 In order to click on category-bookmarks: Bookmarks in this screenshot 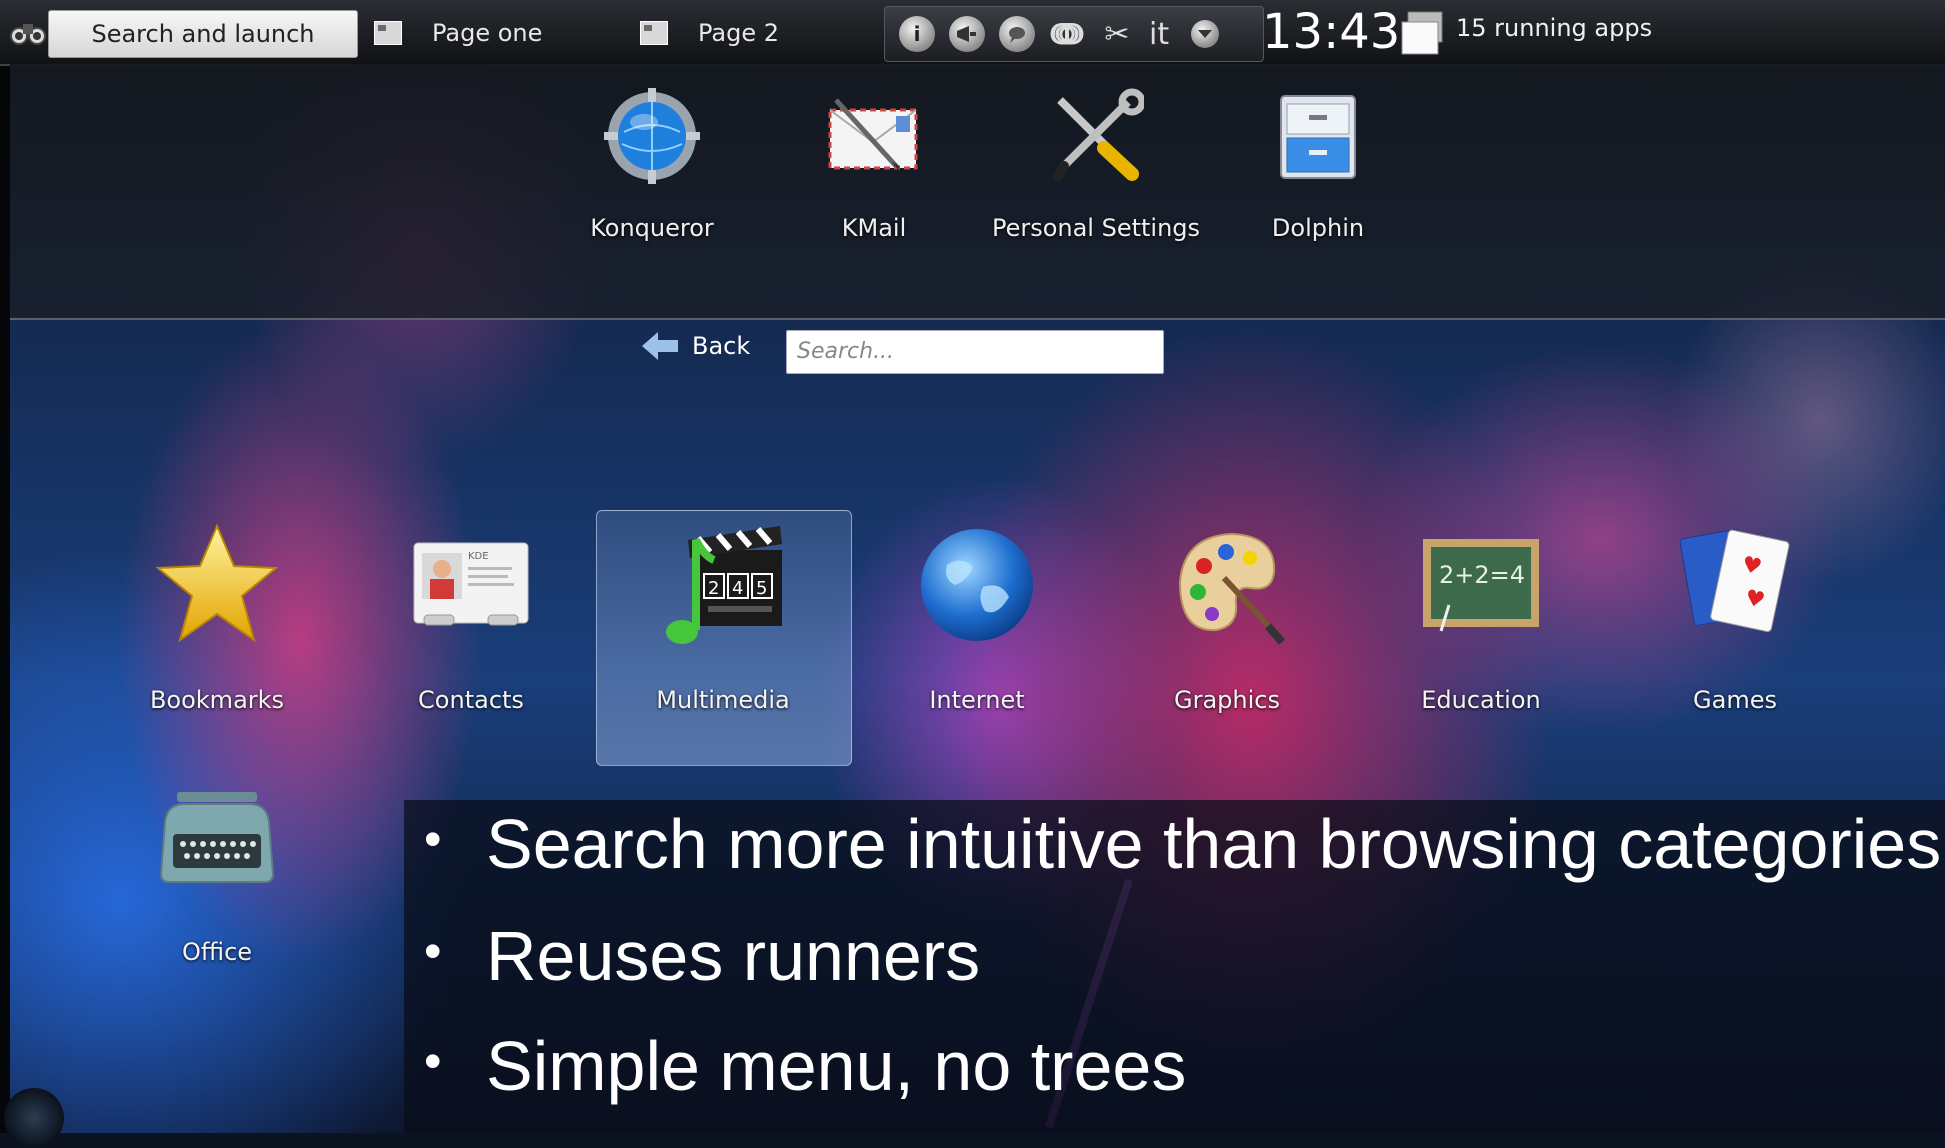, I will do `click(217, 617)`.